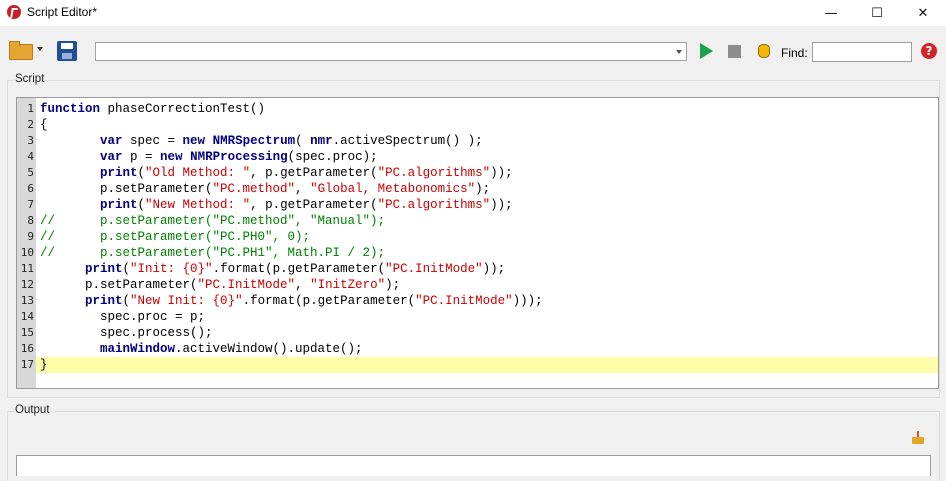 This screenshot has height=481, width=946. I want to click on script-select-chevron-down-icon, so click(679, 52).